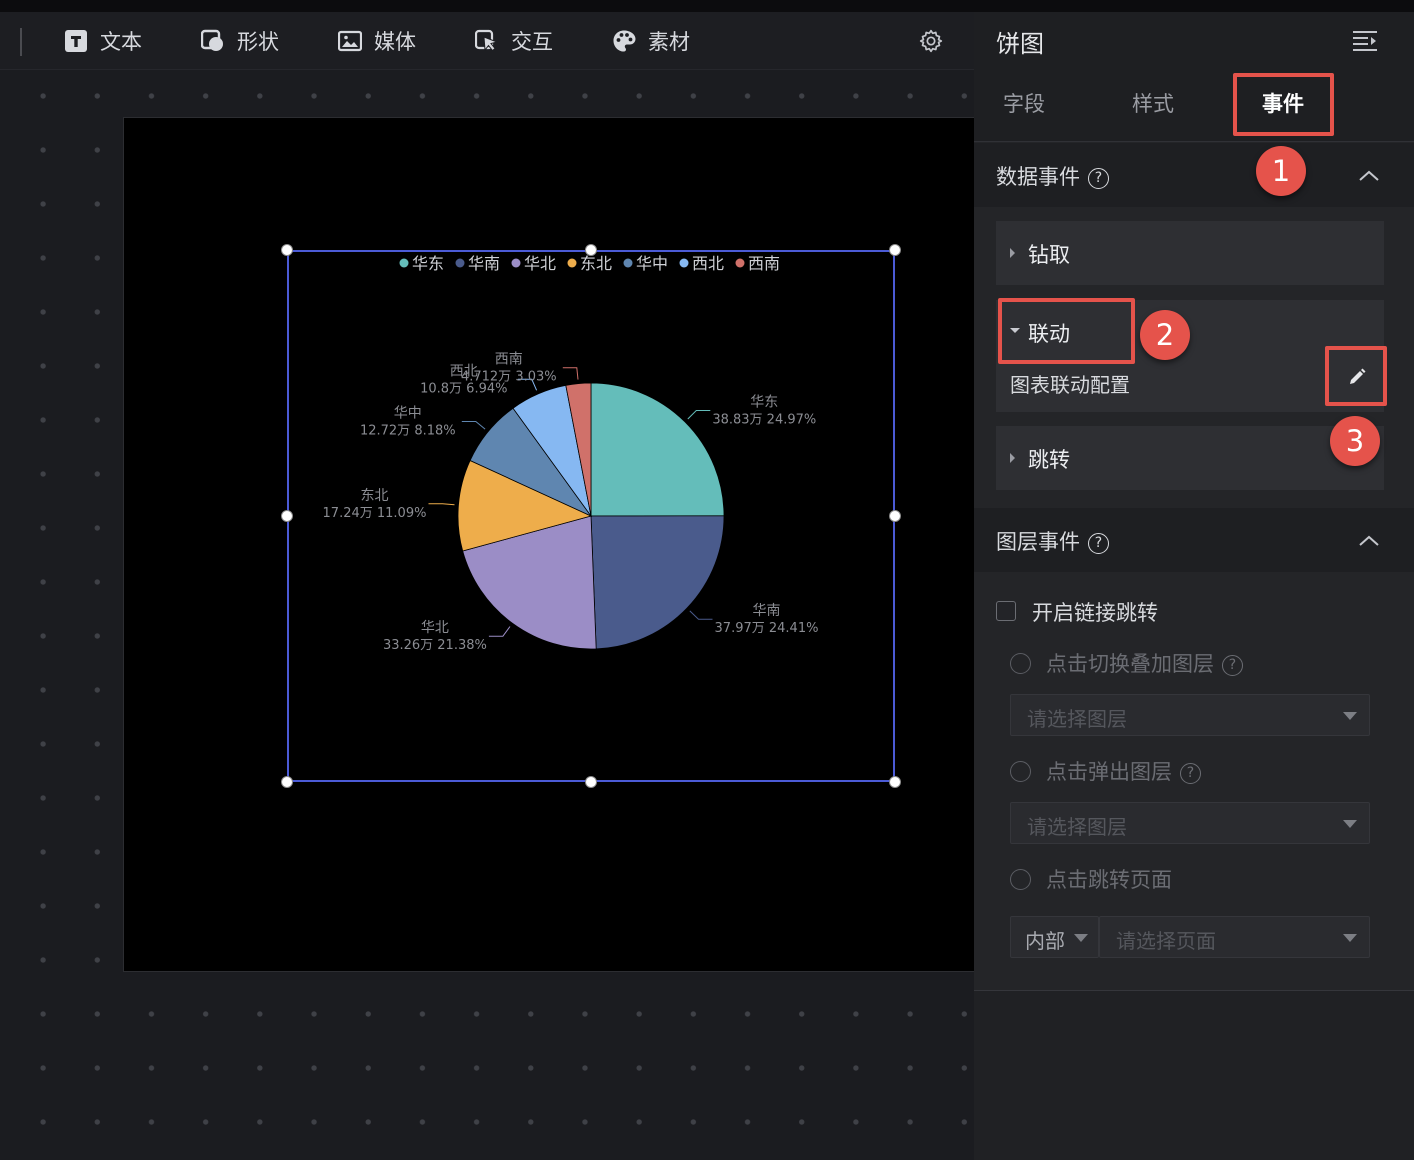  I want to click on toolbar-text-label: 文本, so click(121, 42).